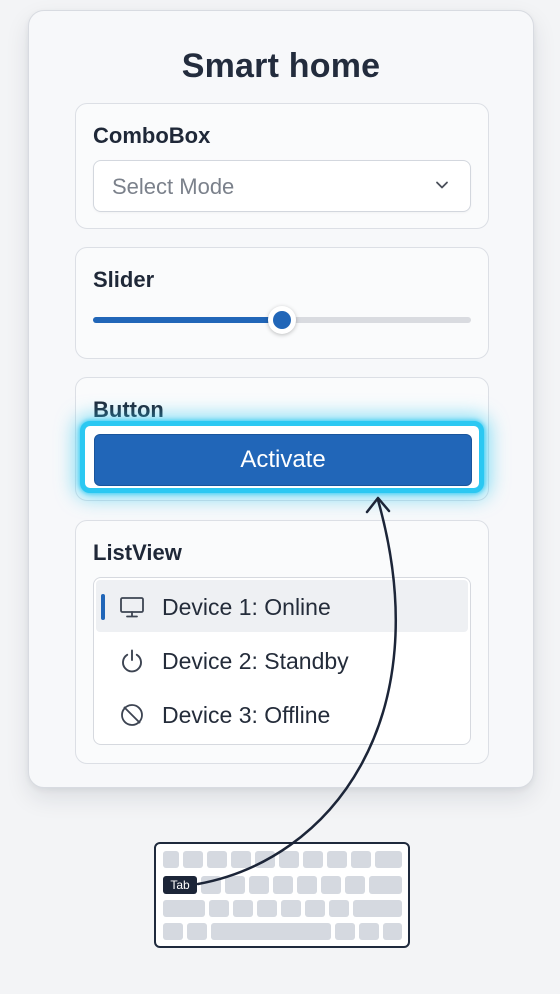 This screenshot has width=560, height=994. Describe the element at coordinates (132, 607) in the screenshot. I see `monitor-icon` at that location.